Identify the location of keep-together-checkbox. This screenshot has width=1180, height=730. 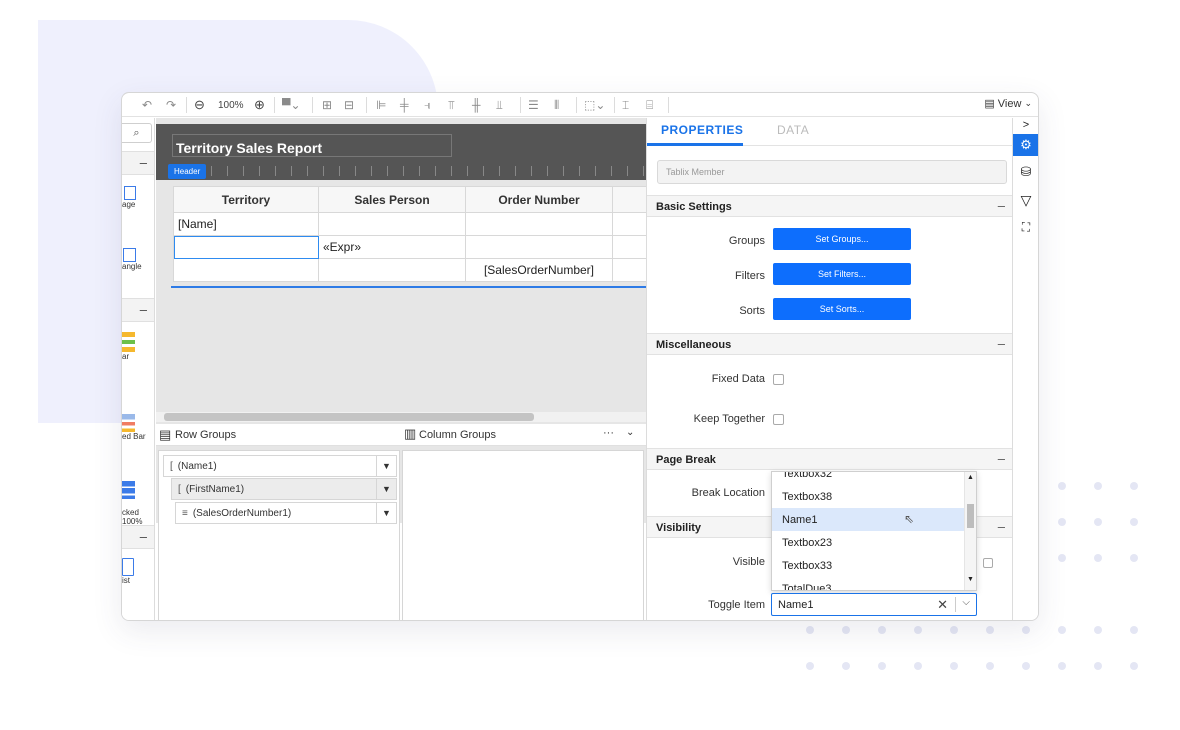
(778, 419).